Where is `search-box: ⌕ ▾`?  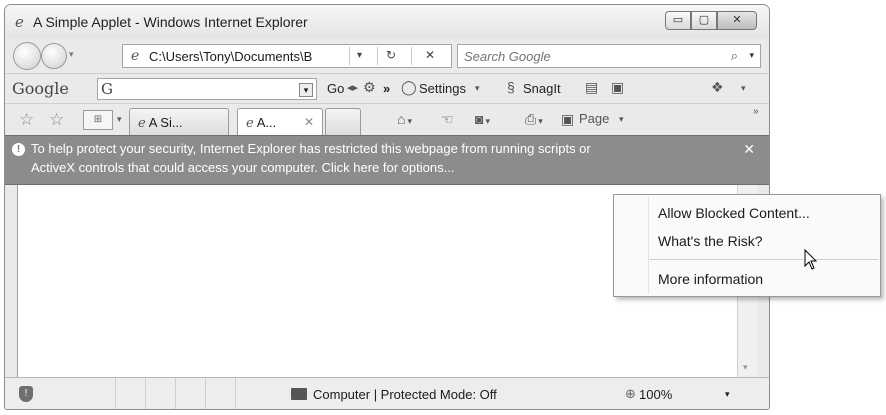
search-box: ⌕ ▾ is located at coordinates (609, 56).